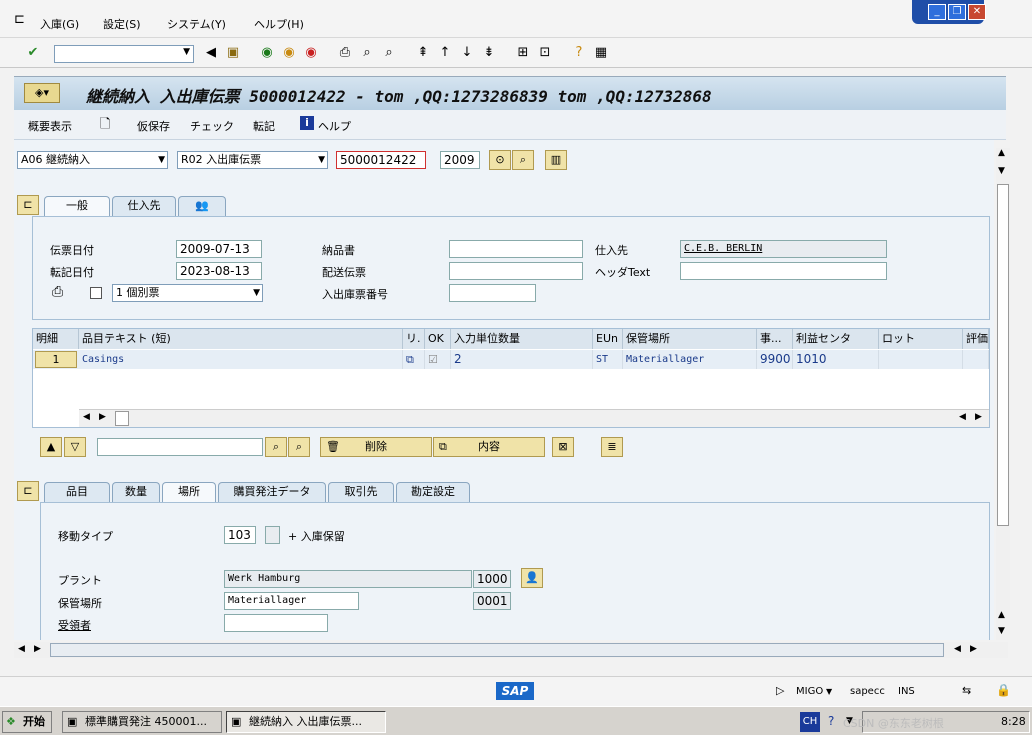 Image resolution: width=1032 pixels, height=735 pixels. What do you see at coordinates (522, 339) in the screenshot?
I see `col-header-qty: 入力単位数量` at bounding box center [522, 339].